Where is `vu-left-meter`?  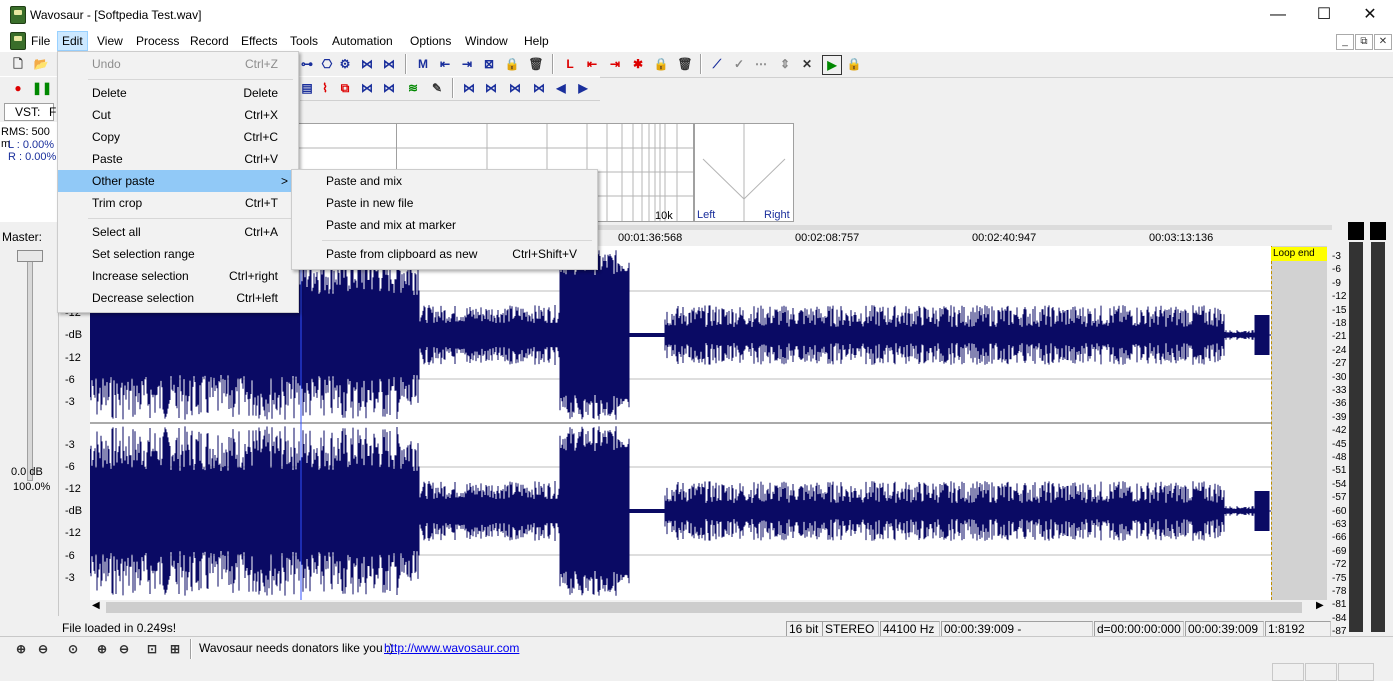
vu-left-meter is located at coordinates (1356, 437).